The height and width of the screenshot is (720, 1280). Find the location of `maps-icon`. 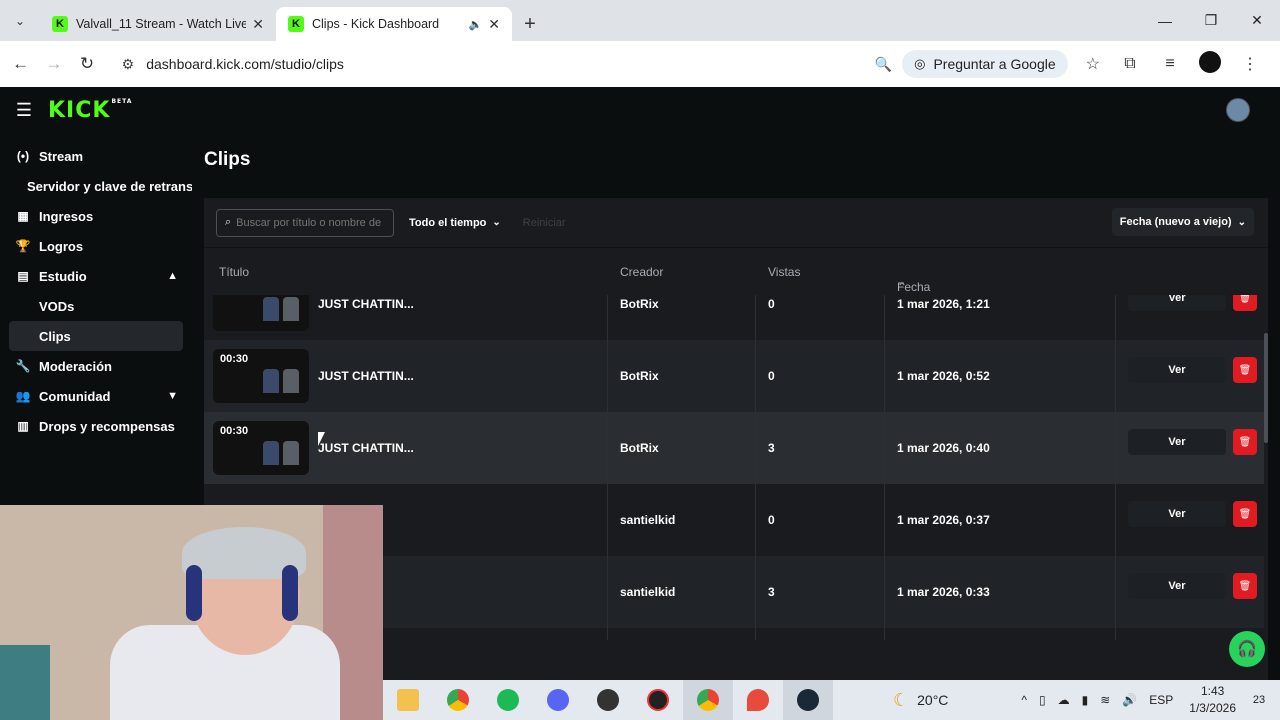

maps-icon is located at coordinates (758, 700).